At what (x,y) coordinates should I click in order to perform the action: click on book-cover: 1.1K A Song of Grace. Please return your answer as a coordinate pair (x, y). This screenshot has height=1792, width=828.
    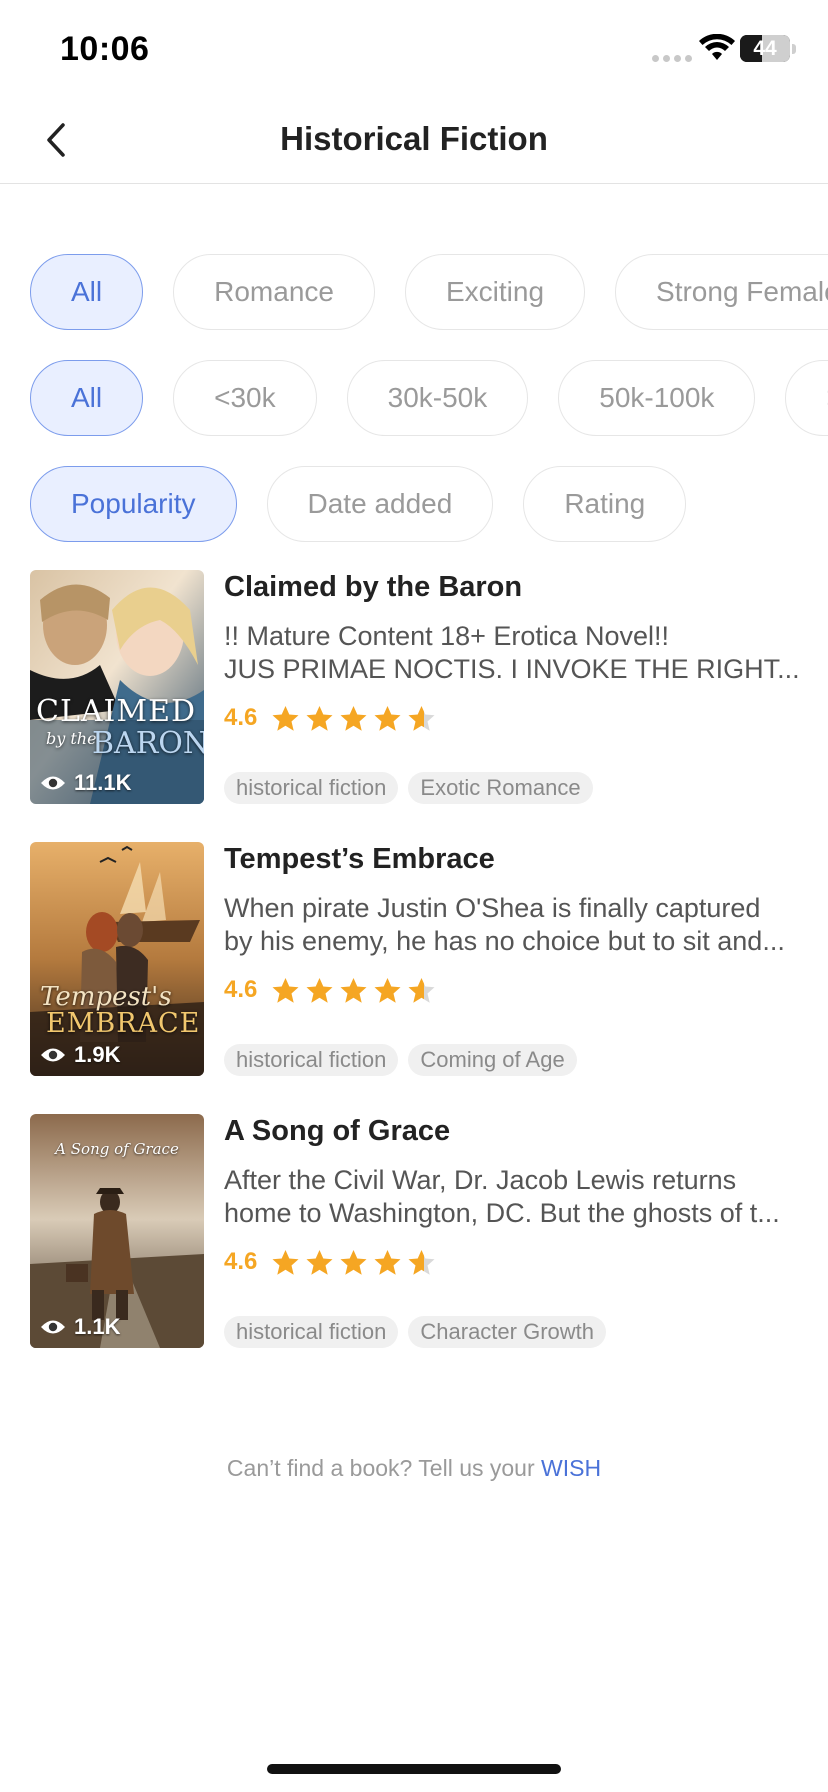
    Looking at the image, I should click on (117, 1231).